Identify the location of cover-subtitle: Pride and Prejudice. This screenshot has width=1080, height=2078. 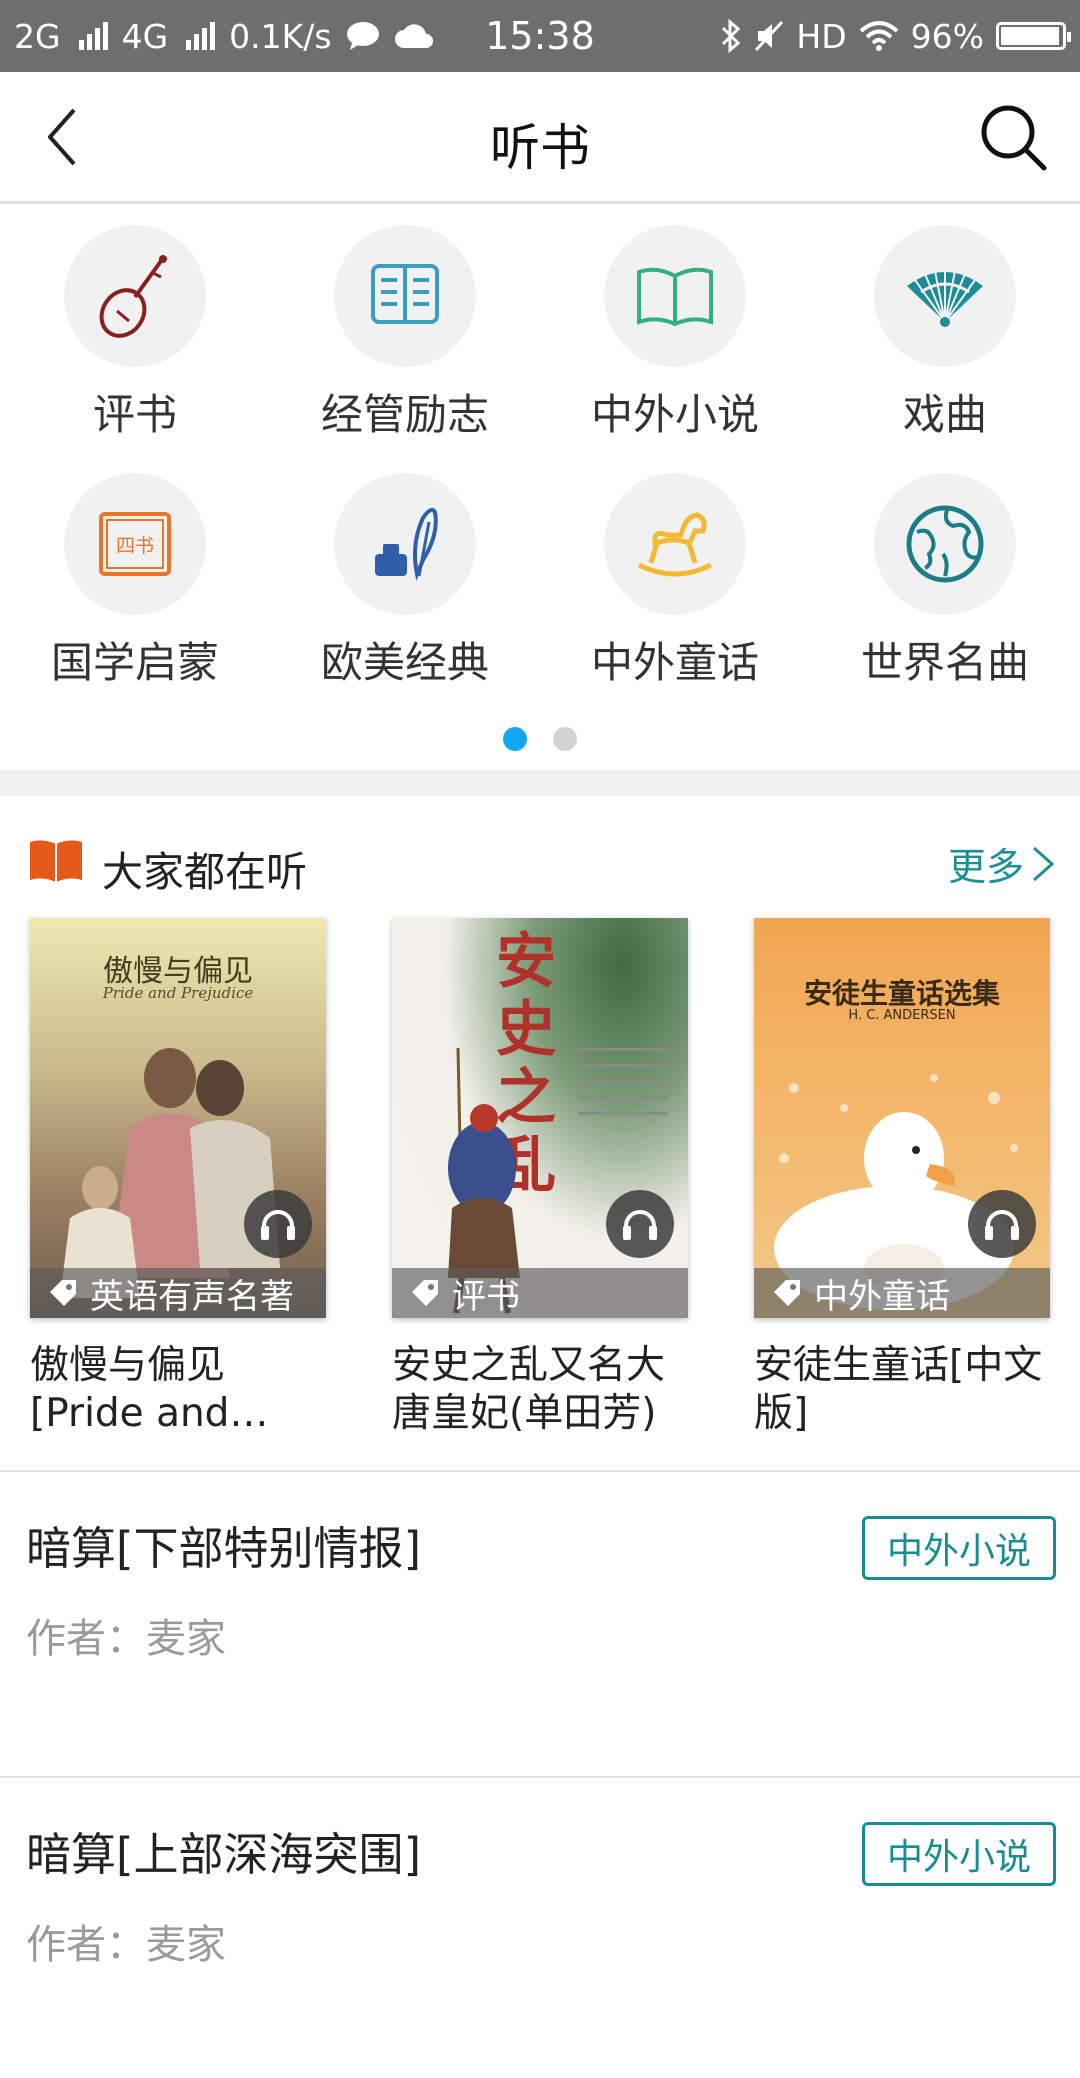
(178, 993).